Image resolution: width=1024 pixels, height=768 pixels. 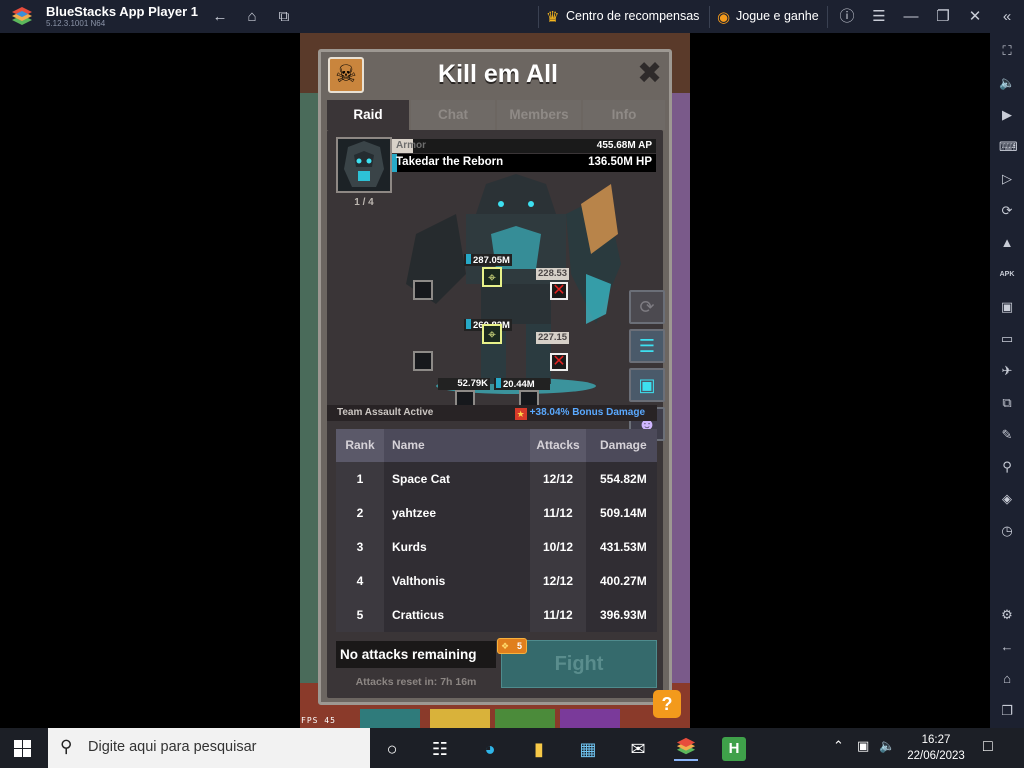 What do you see at coordinates (464, 384) in the screenshot?
I see `target-left-leg-value: 52.79K` at bounding box center [464, 384].